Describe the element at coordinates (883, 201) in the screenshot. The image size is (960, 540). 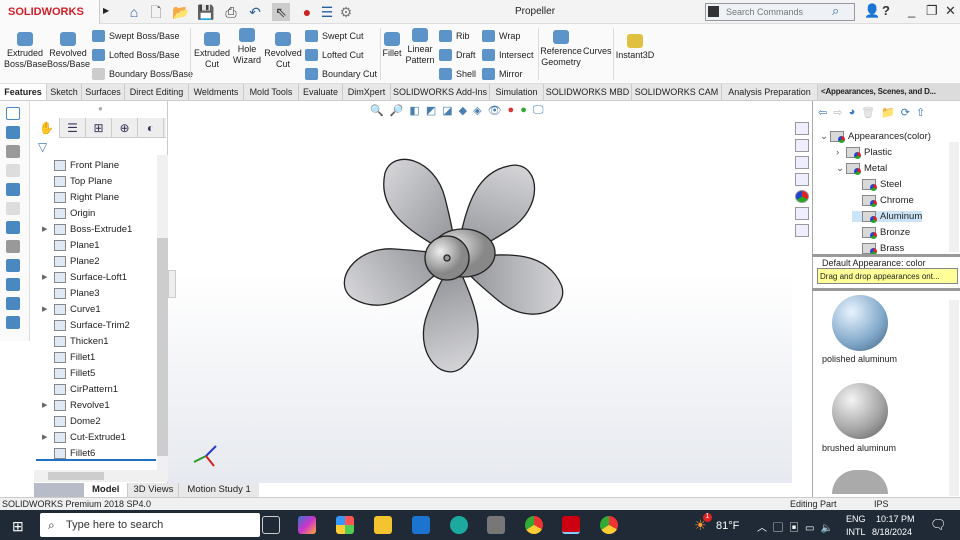
I see `appearance-tree-item: Chrome` at that location.